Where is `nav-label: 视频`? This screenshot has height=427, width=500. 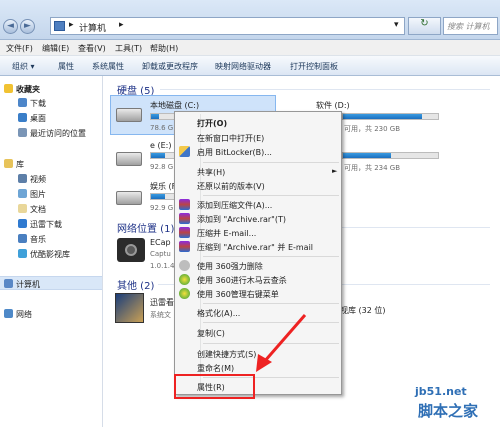
nav-label: 视频 is located at coordinates (38, 179).